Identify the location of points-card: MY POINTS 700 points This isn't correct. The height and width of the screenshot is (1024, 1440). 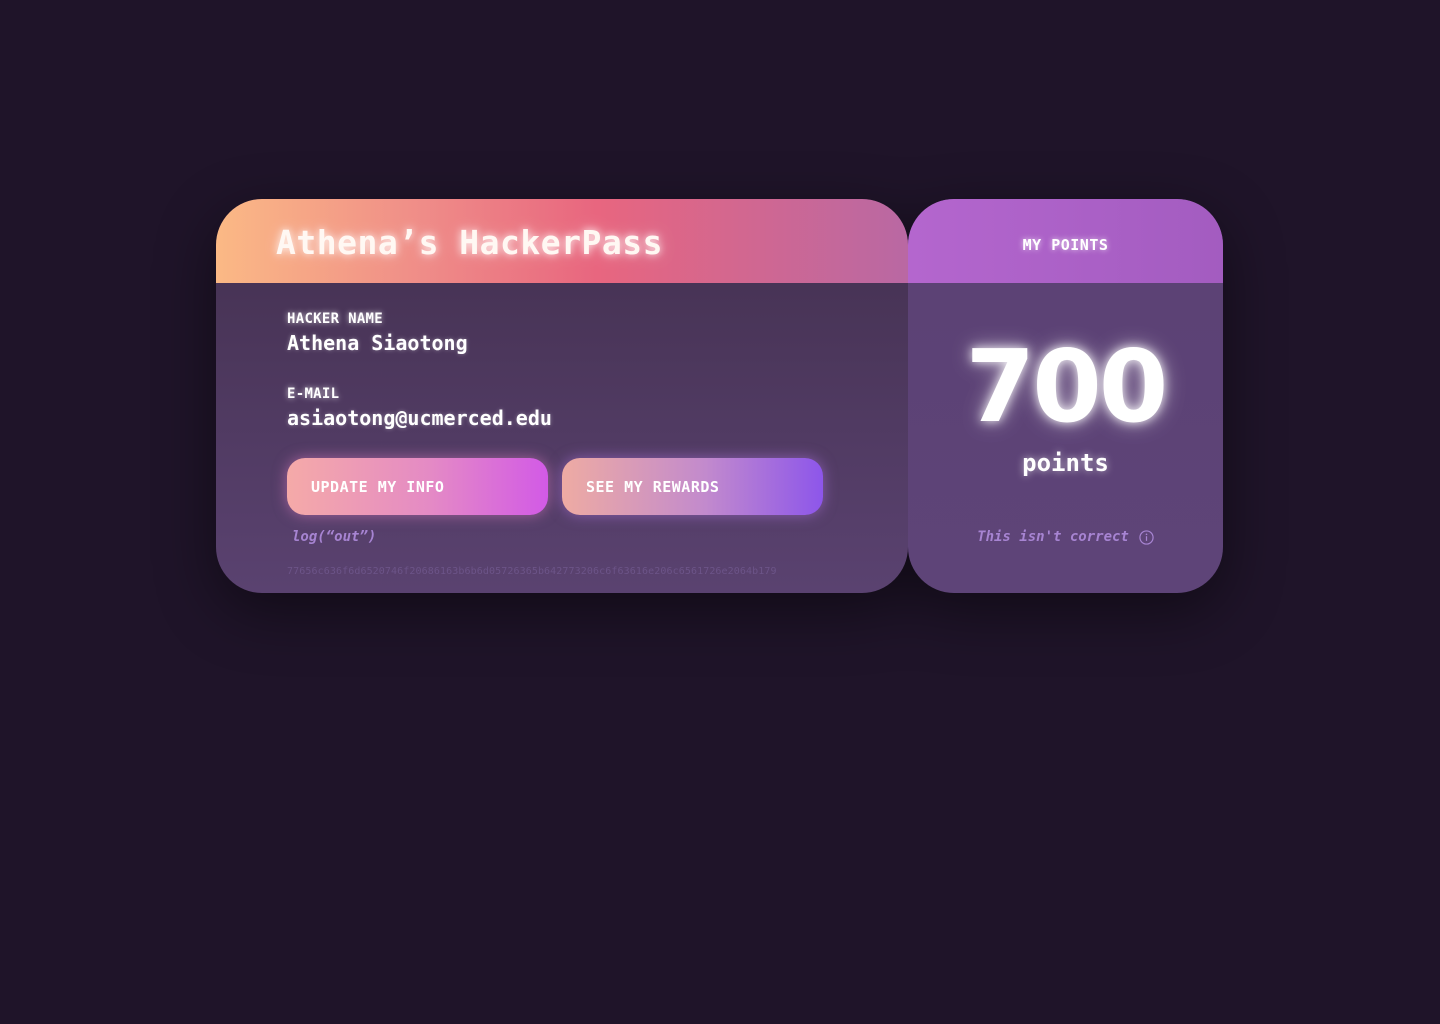
(1065, 396).